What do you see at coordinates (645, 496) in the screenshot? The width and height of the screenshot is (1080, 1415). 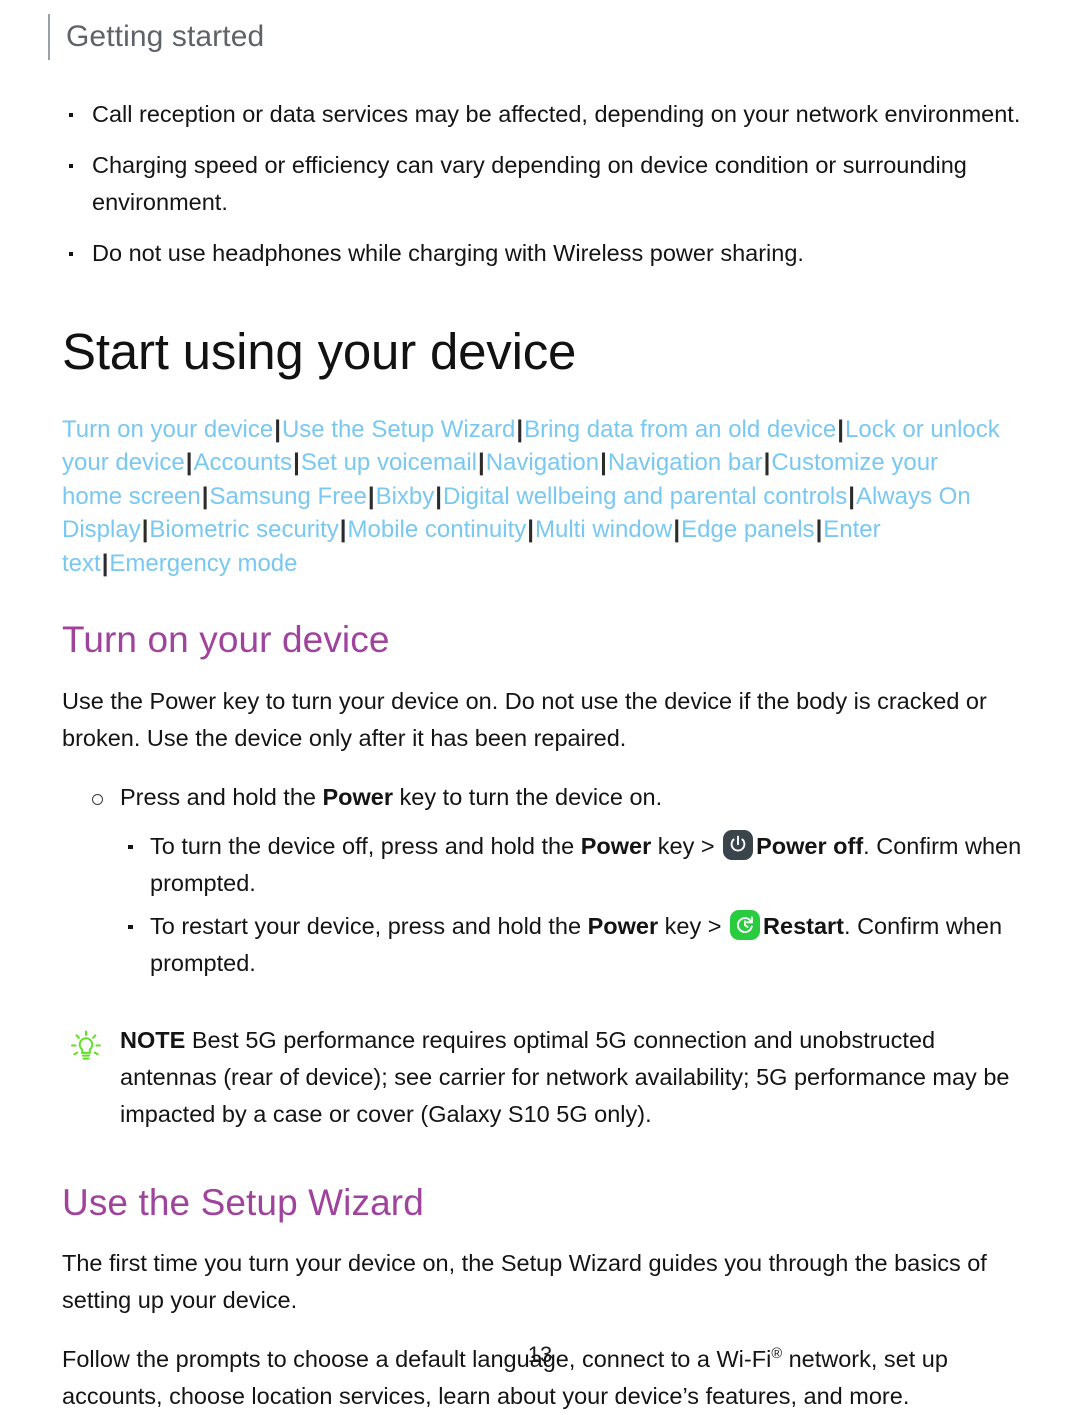 I see `link-digital-wellbeing-and-parental-controls: Digital wellbeing and parental controls` at bounding box center [645, 496].